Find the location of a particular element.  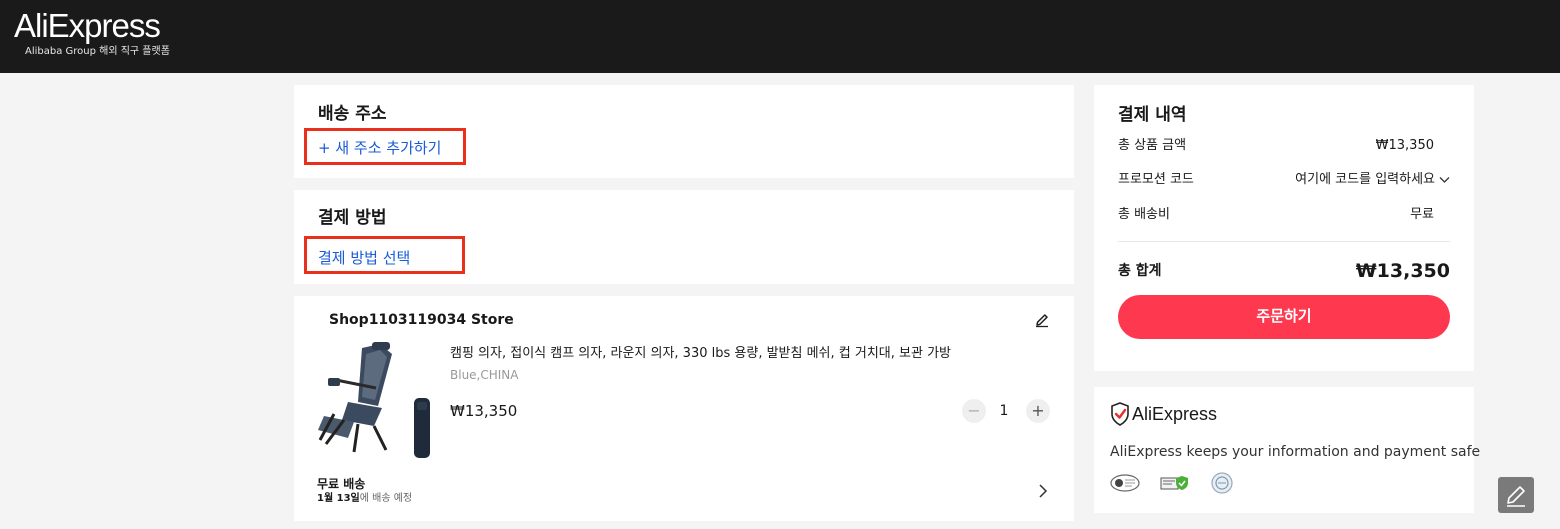

total-value: ₩13,350 is located at coordinates (1402, 271).